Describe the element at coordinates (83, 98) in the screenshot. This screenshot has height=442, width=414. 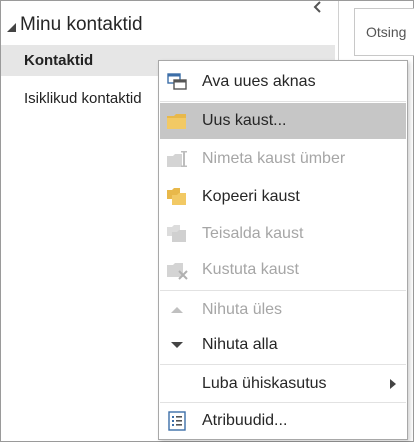
I see `folder-label: Isiklikud kontaktid` at that location.